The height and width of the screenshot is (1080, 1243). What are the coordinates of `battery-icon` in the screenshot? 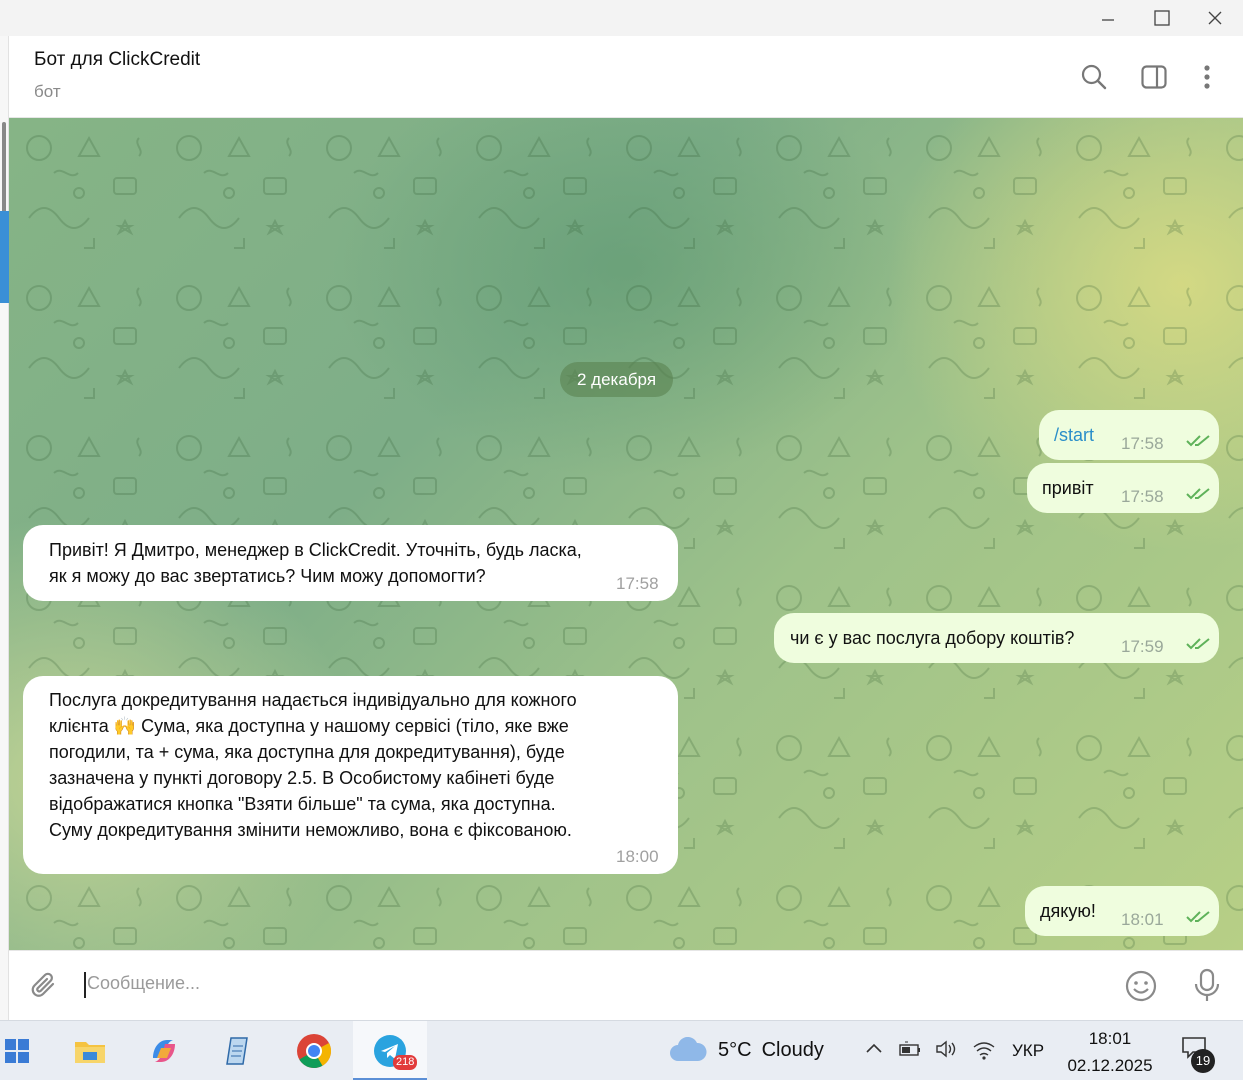 It's located at (910, 1049).